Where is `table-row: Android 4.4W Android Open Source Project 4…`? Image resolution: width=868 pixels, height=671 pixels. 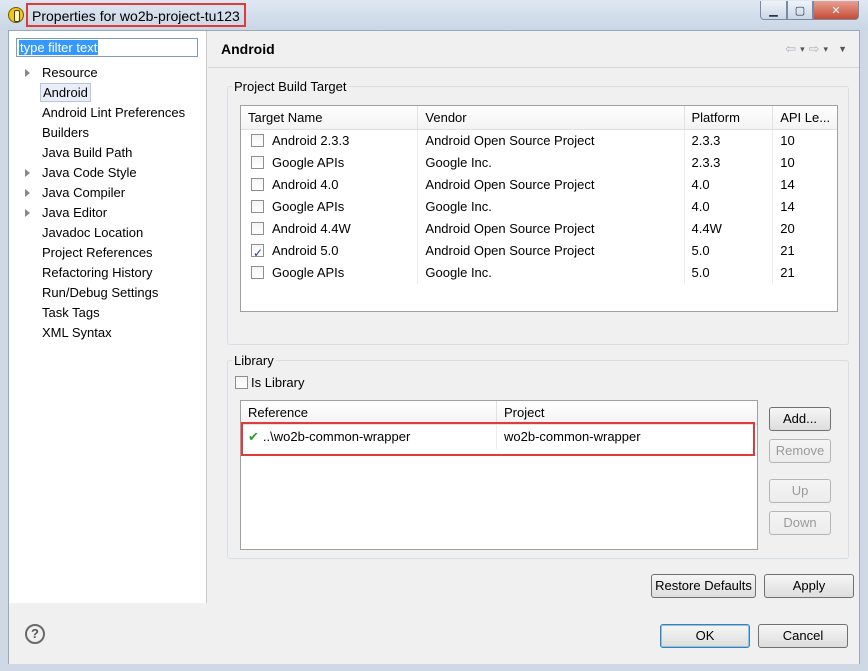 table-row: Android 4.4W Android Open Source Project 4… is located at coordinates (539, 229).